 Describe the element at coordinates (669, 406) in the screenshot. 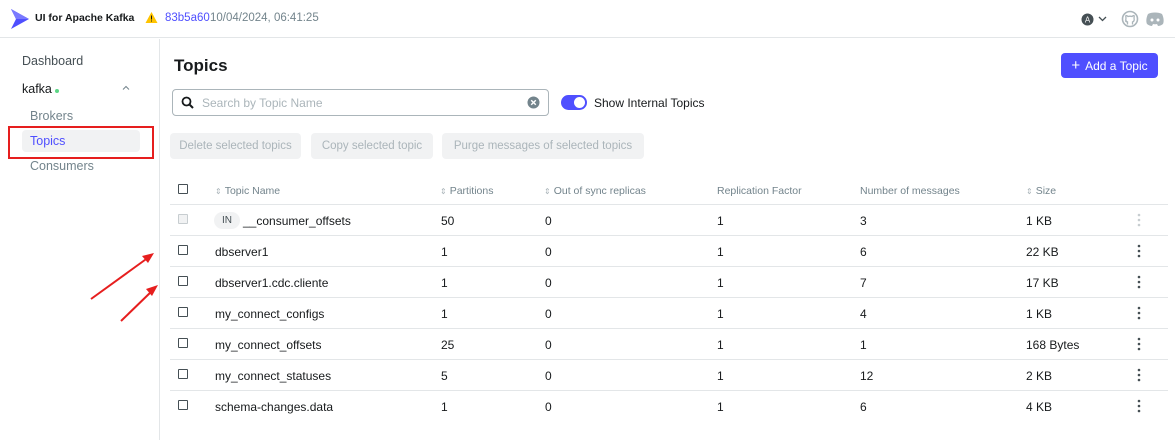

I see `table-row: schema-changes.data 1 0 1 6 4 KB` at that location.